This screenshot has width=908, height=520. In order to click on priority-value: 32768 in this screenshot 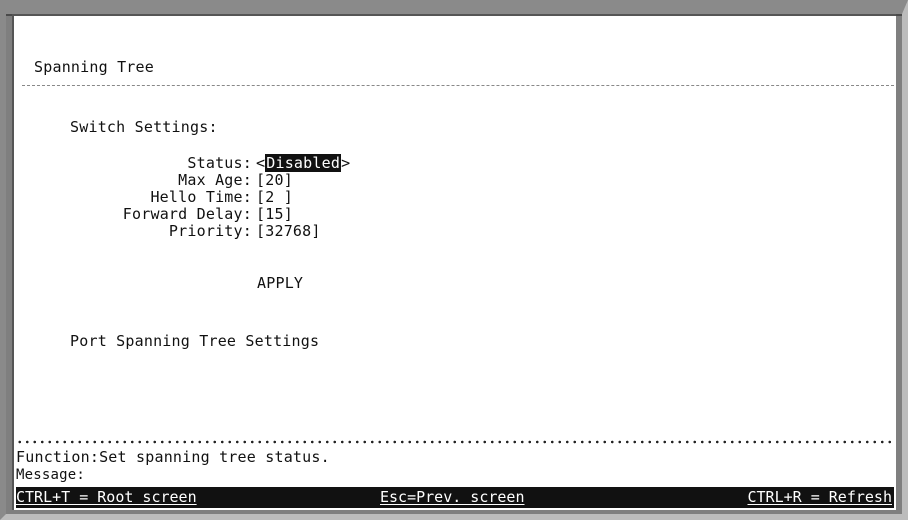, I will do `click(288, 231)`.